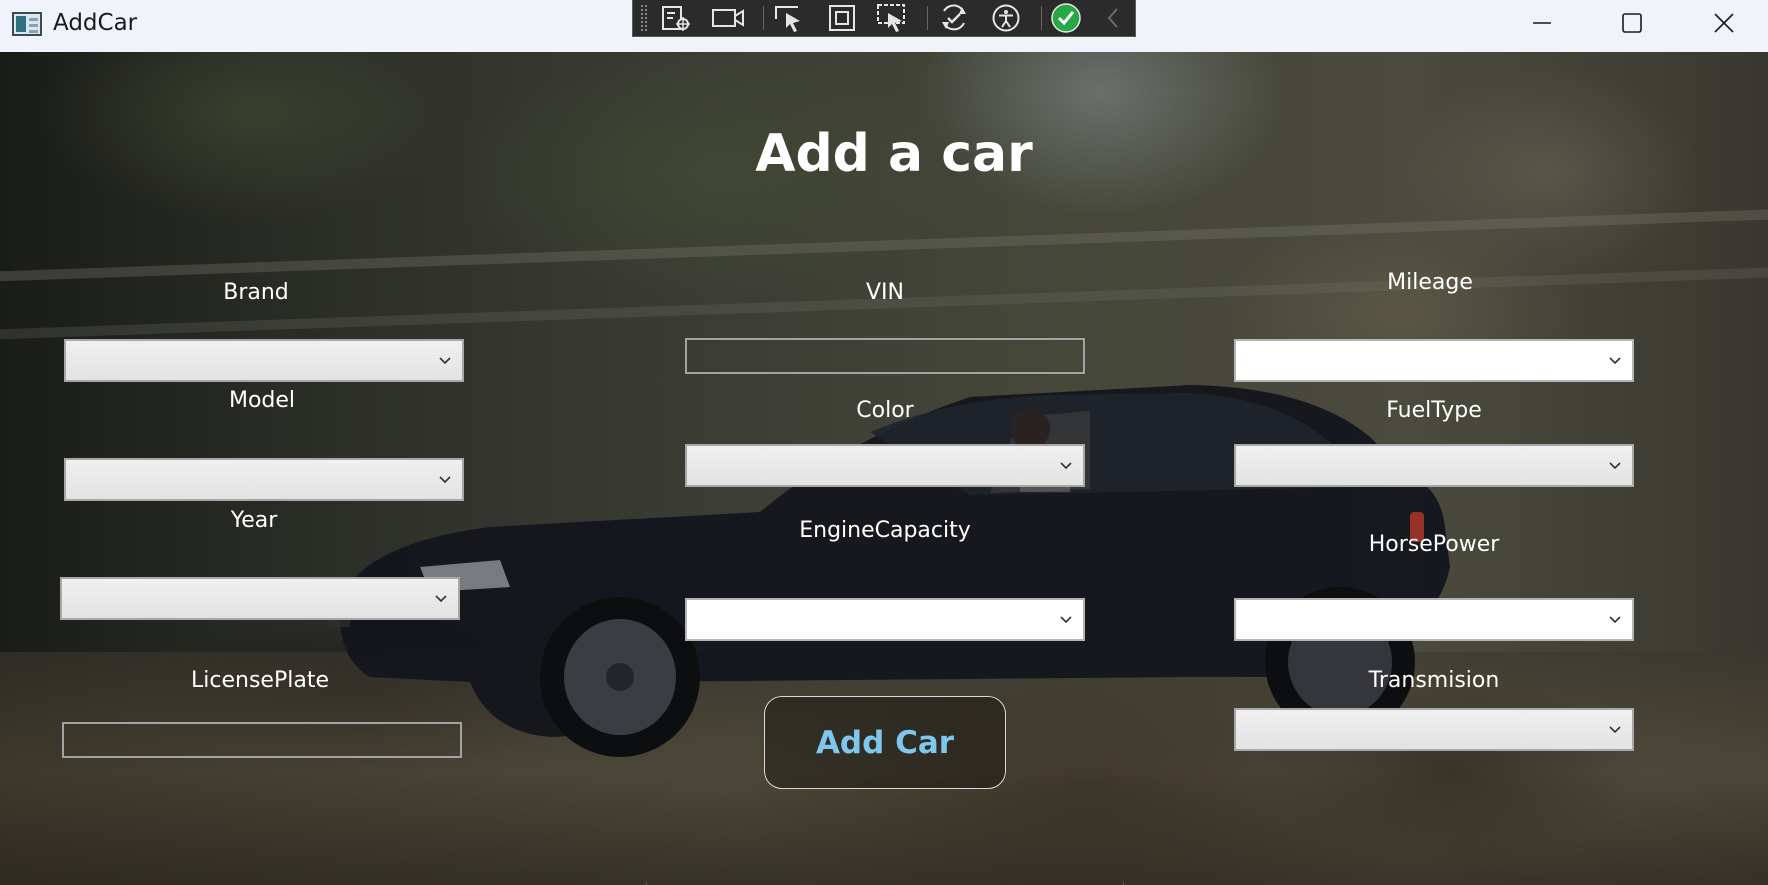  I want to click on engine-capacity-label: EngineCapacity, so click(885, 530).